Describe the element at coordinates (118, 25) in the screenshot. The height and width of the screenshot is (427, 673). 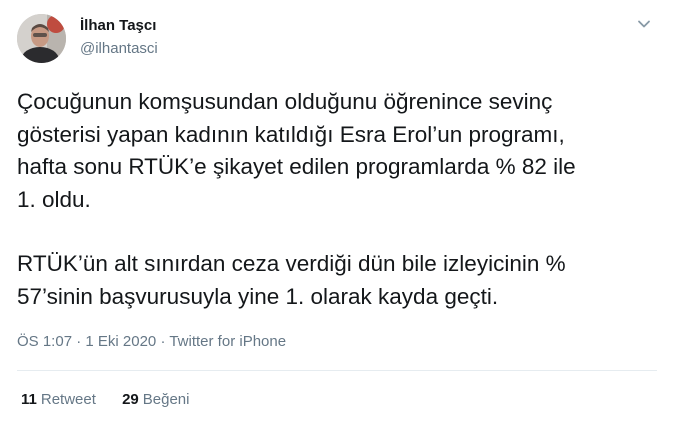
I see `author-display-name: İlhan Taşcı` at that location.